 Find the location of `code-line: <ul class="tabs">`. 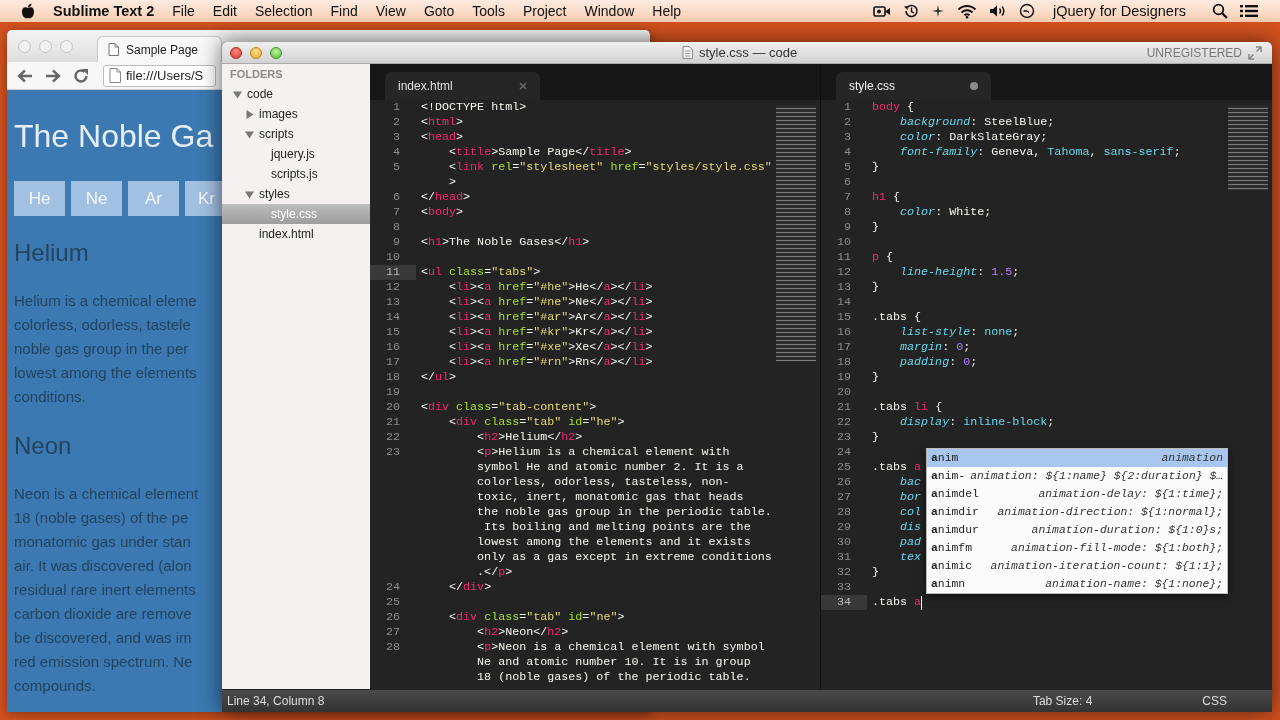

code-line: <ul class="tabs"> is located at coordinates (481, 272).